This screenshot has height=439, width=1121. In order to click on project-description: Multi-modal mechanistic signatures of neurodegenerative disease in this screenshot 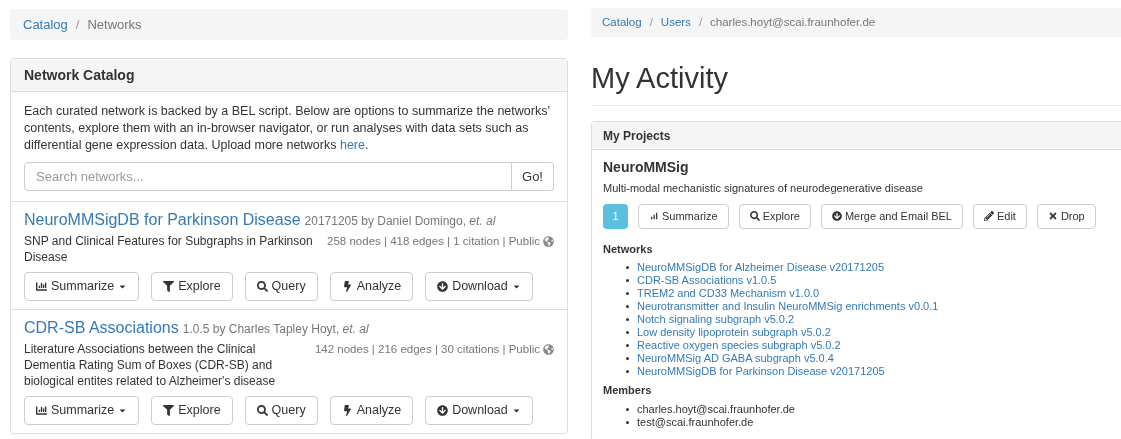, I will do `click(763, 188)`.